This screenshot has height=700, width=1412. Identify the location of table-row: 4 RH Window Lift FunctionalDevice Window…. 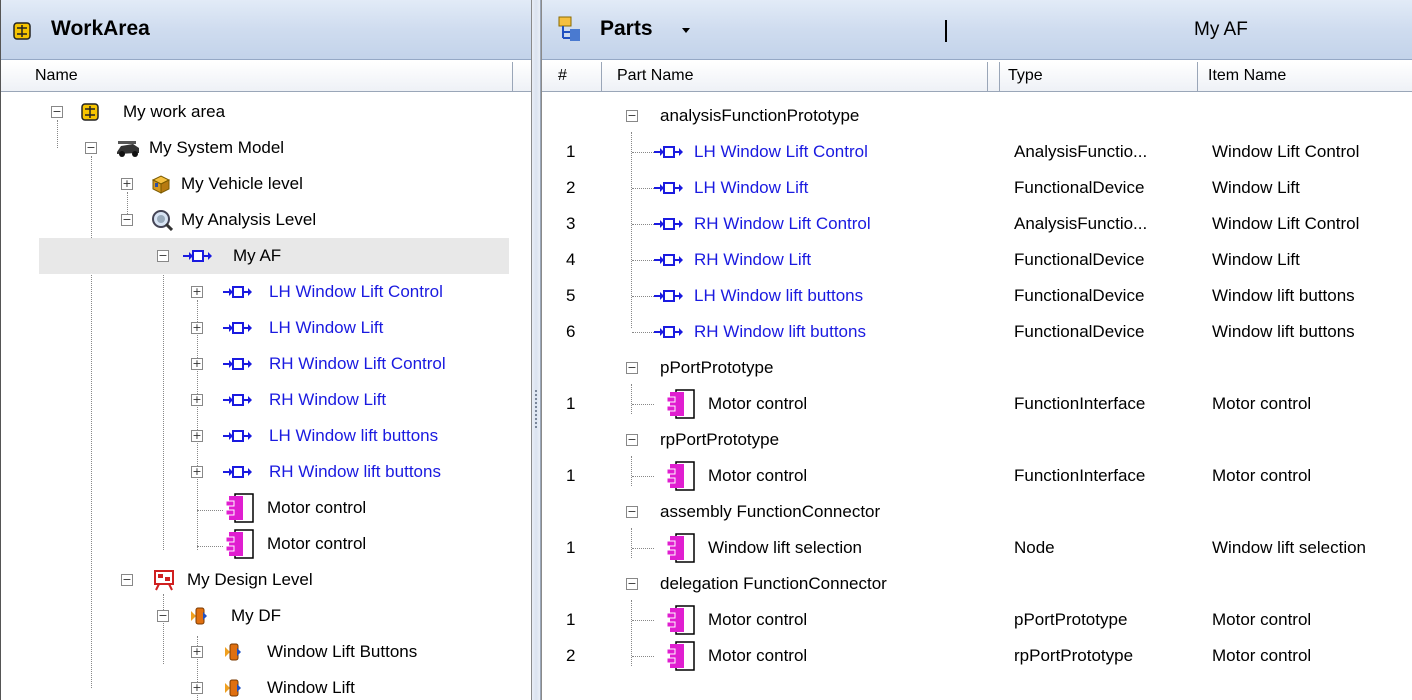
(977, 260).